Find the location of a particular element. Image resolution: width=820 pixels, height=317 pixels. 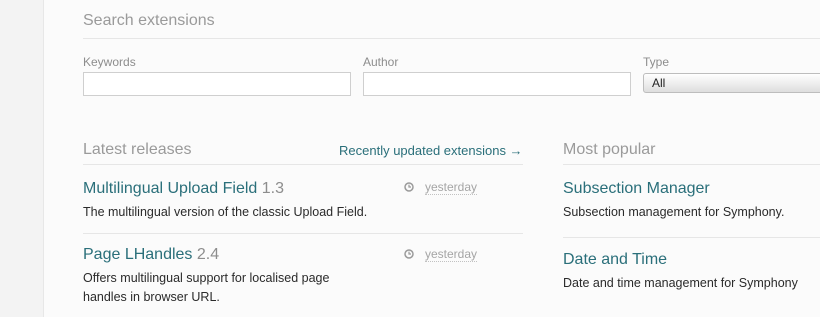

release-item-title: Multilingual Upload Field 1.3 is located at coordinates (183, 189).